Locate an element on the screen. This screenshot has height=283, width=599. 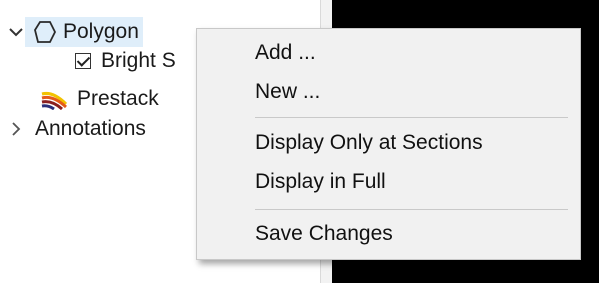
tree-item-bright: Bright S is located at coordinates (125, 61).